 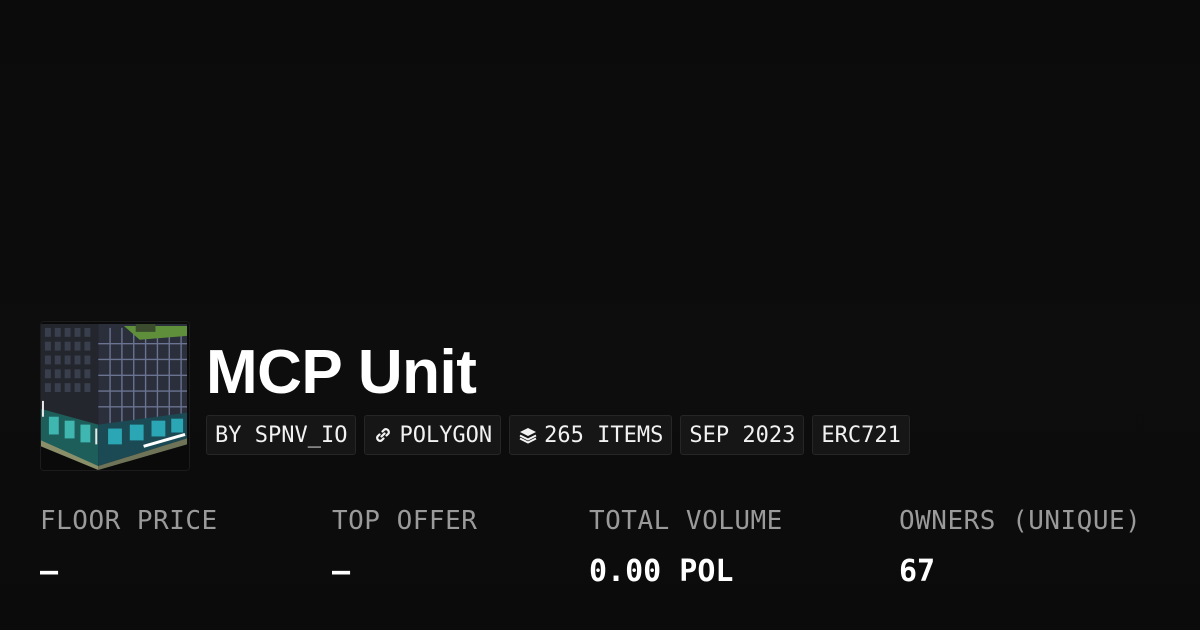 I want to click on chain-tag: POLYGON, so click(x=433, y=435).